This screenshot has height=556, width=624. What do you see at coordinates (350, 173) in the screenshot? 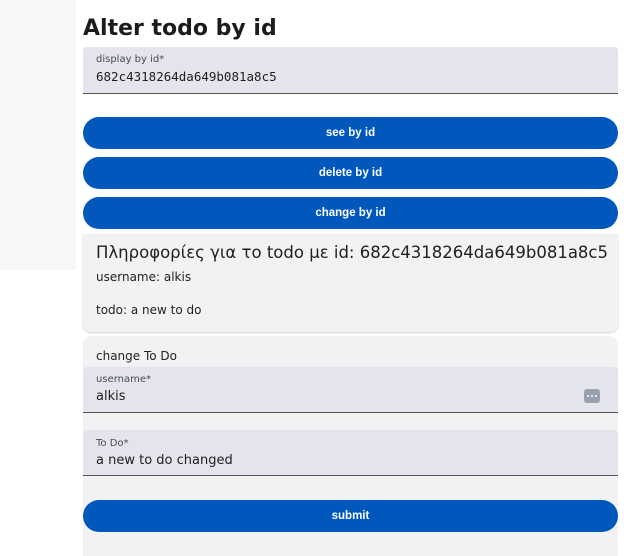
I see `delete-by-id-button: delete by id` at bounding box center [350, 173].